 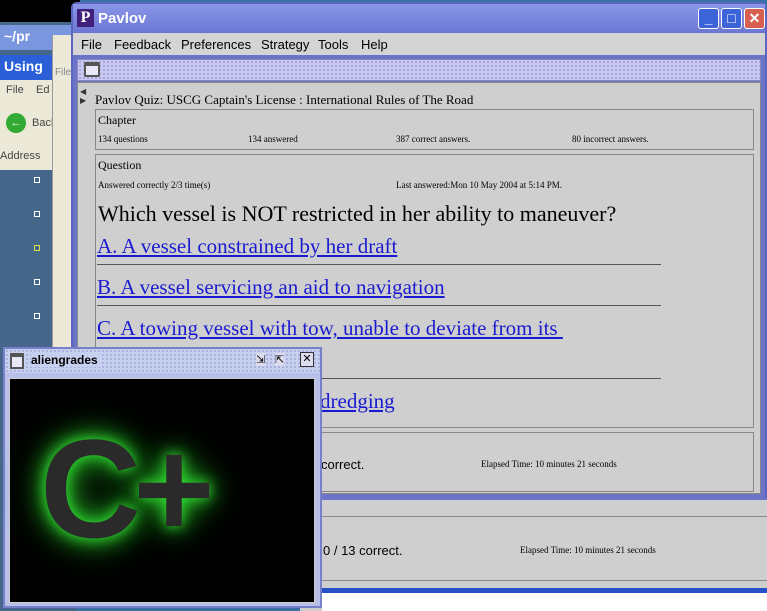 What do you see at coordinates (63, 72) in the screenshot?
I see `paint-menu-file: File` at bounding box center [63, 72].